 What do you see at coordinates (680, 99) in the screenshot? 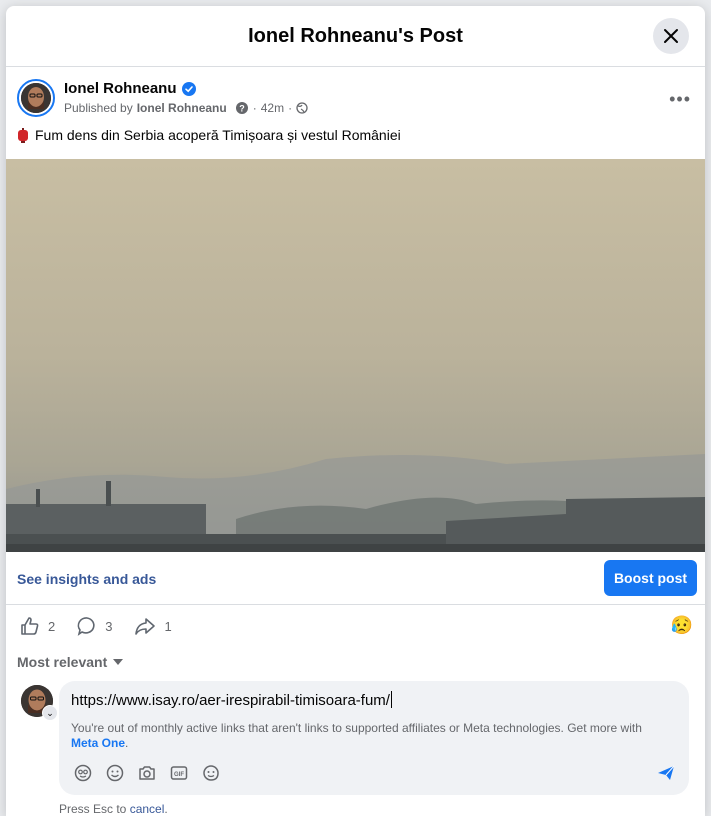
I see `more-options-icon: •••` at bounding box center [680, 99].